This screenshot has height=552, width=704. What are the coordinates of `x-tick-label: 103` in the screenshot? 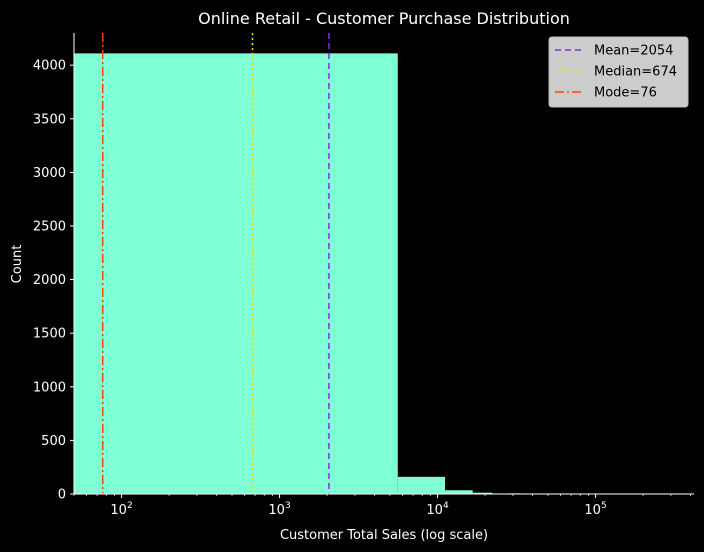 It's located at (279, 509).